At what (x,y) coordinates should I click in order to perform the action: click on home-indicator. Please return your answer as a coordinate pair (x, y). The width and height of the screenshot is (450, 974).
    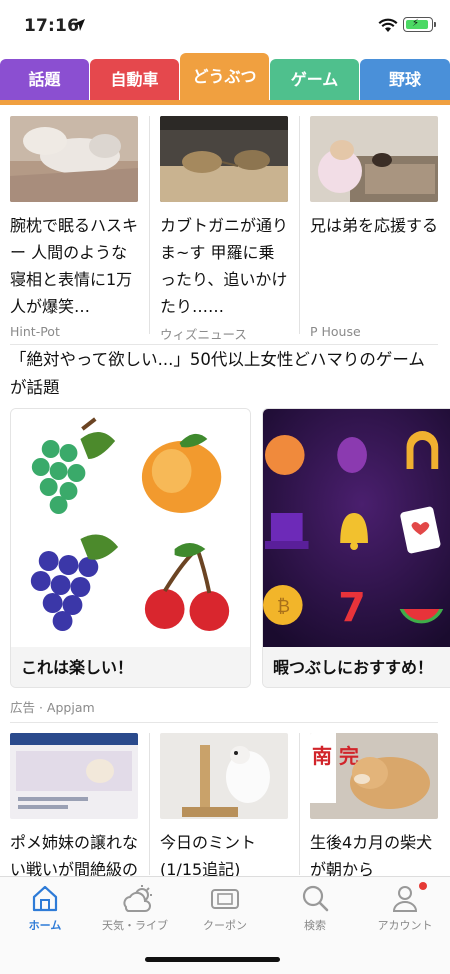
    Looking at the image, I should click on (212, 959).